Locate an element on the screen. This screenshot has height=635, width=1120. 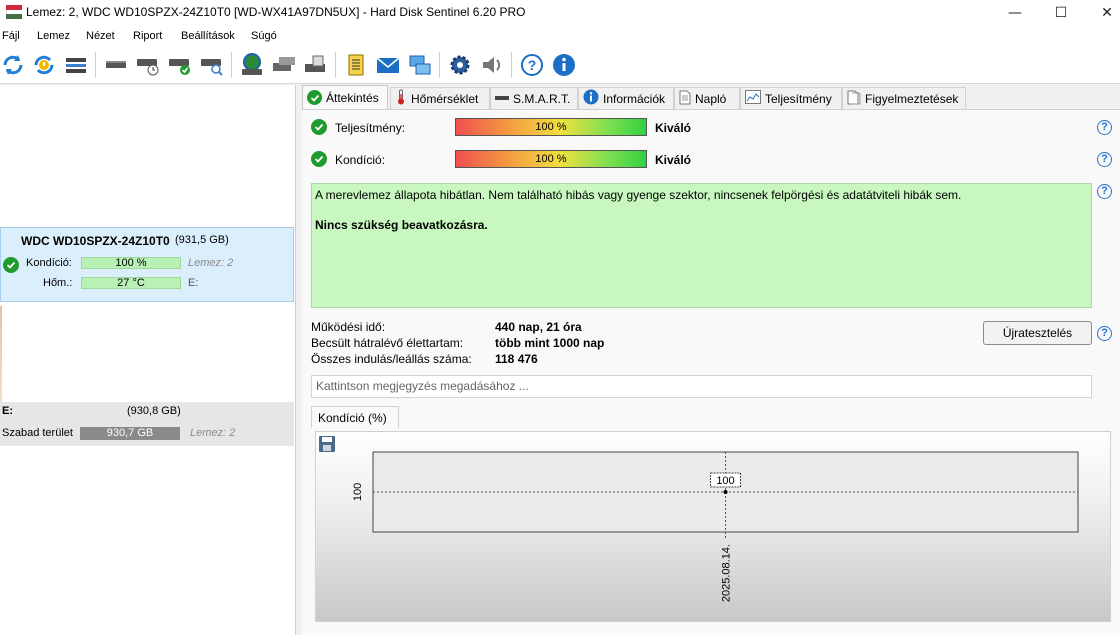
close-button: ✕ is located at coordinates (1102, 13).